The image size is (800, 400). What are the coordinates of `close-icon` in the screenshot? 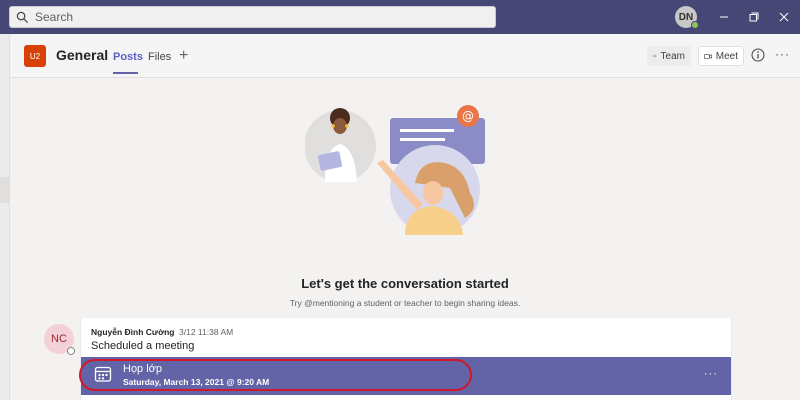 It's located at (784, 17).